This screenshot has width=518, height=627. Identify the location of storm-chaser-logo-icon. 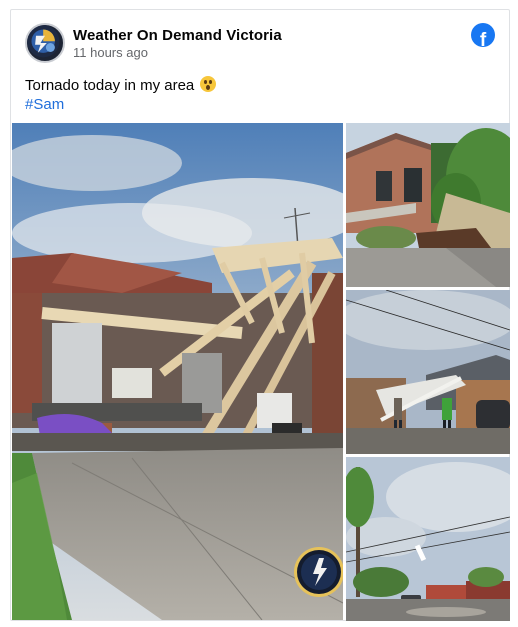
(319, 572).